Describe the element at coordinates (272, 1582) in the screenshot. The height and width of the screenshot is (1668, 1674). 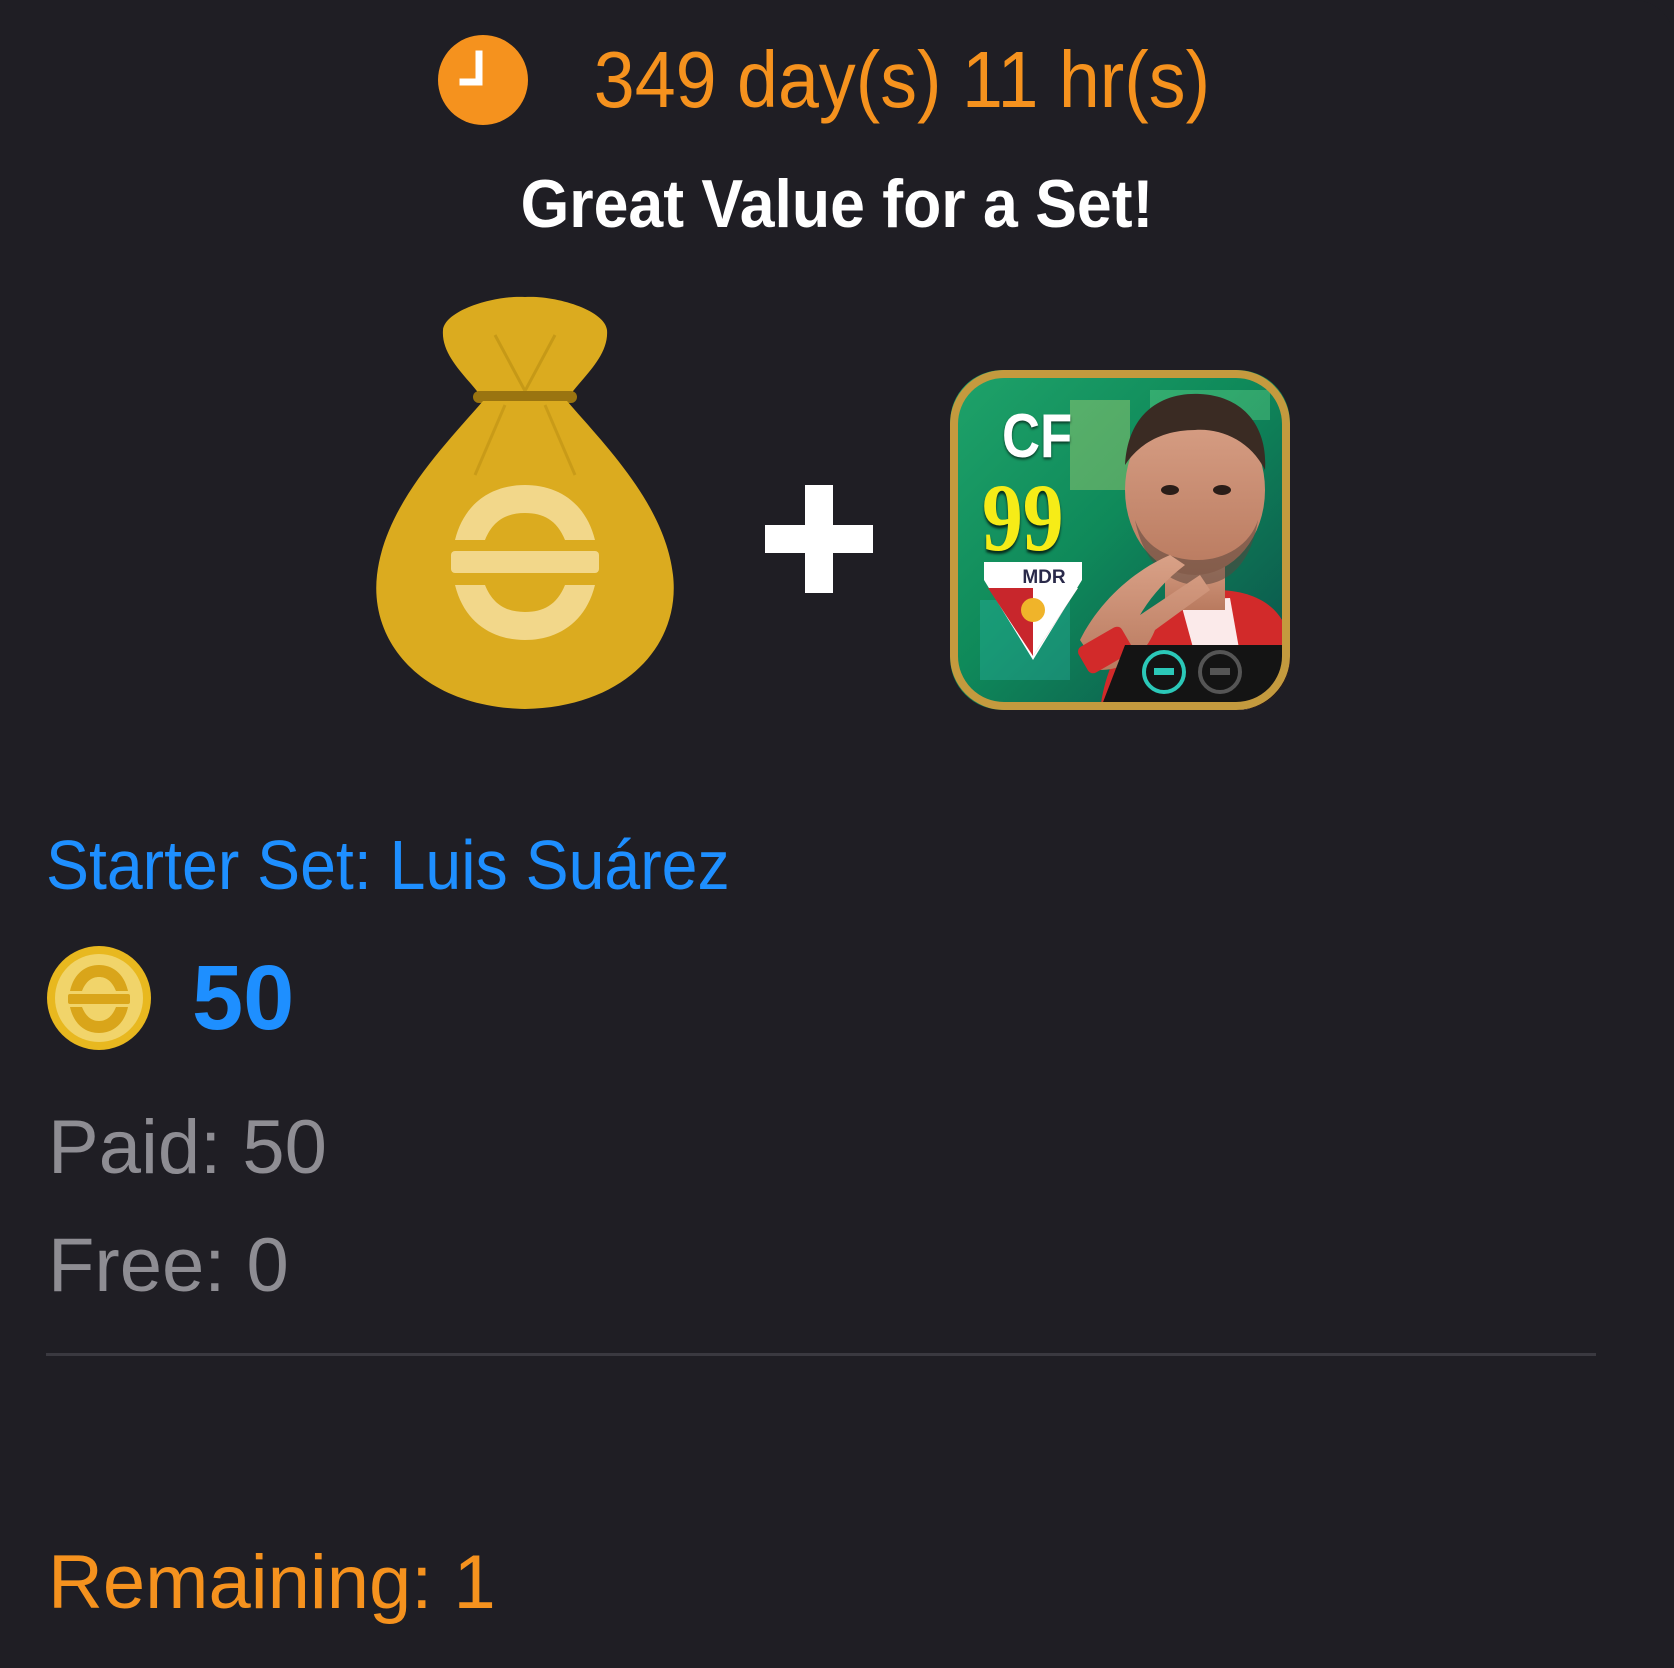
I see `remaining-count: Remaining: 1` at that location.